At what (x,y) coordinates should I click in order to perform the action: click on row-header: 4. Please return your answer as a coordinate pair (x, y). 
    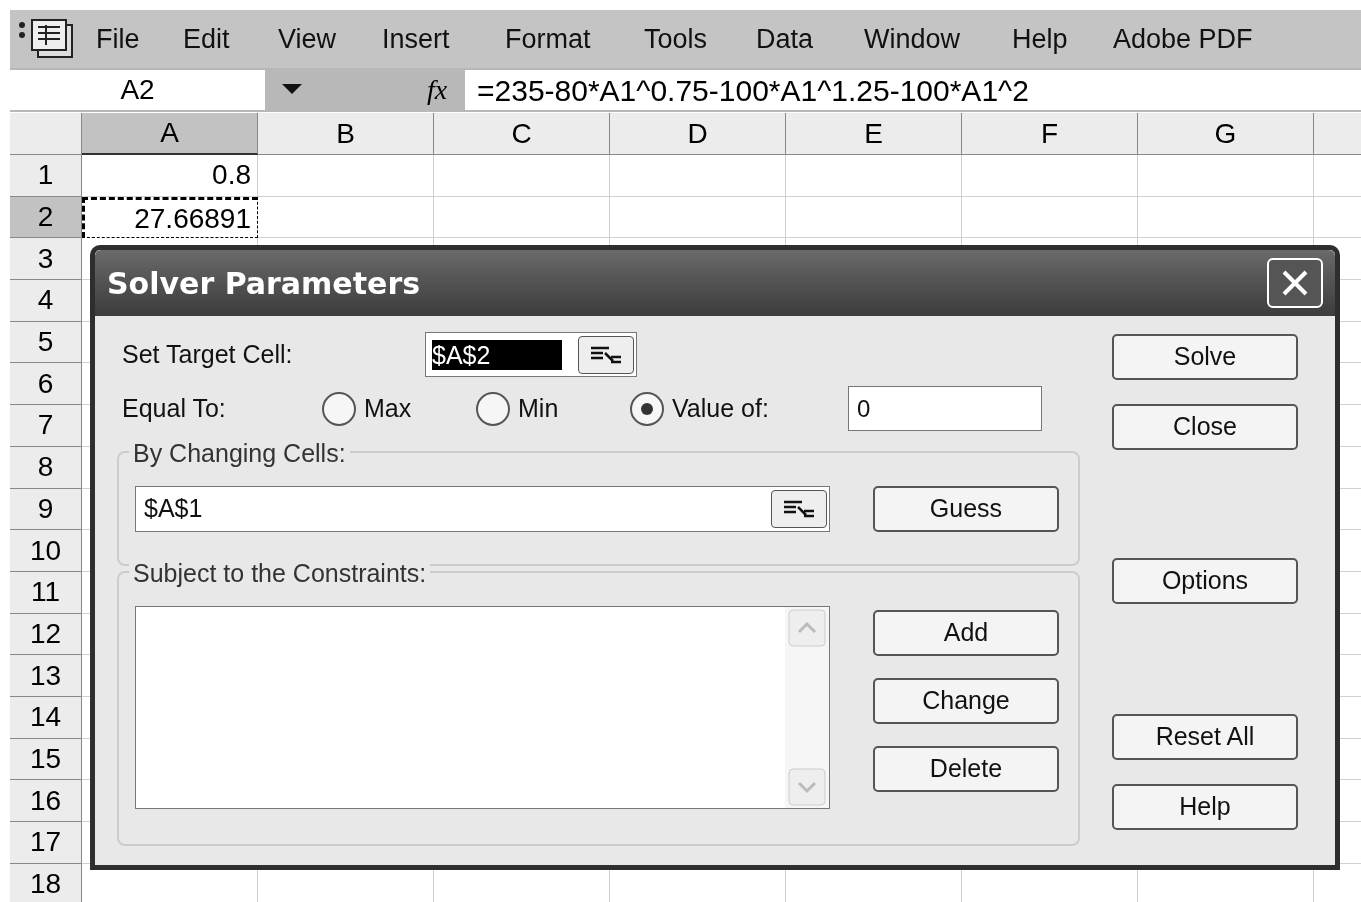
    Looking at the image, I should click on (46, 301).